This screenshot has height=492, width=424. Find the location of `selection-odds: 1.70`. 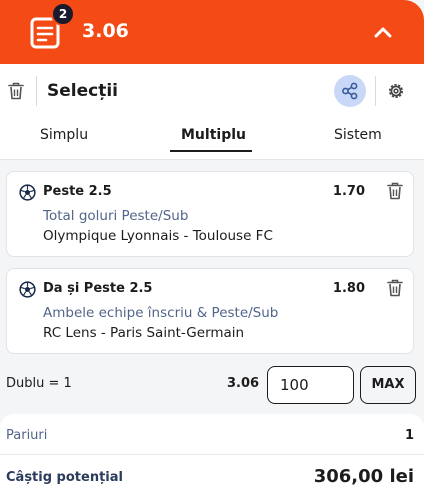

selection-odds: 1.70 is located at coordinates (348, 191).